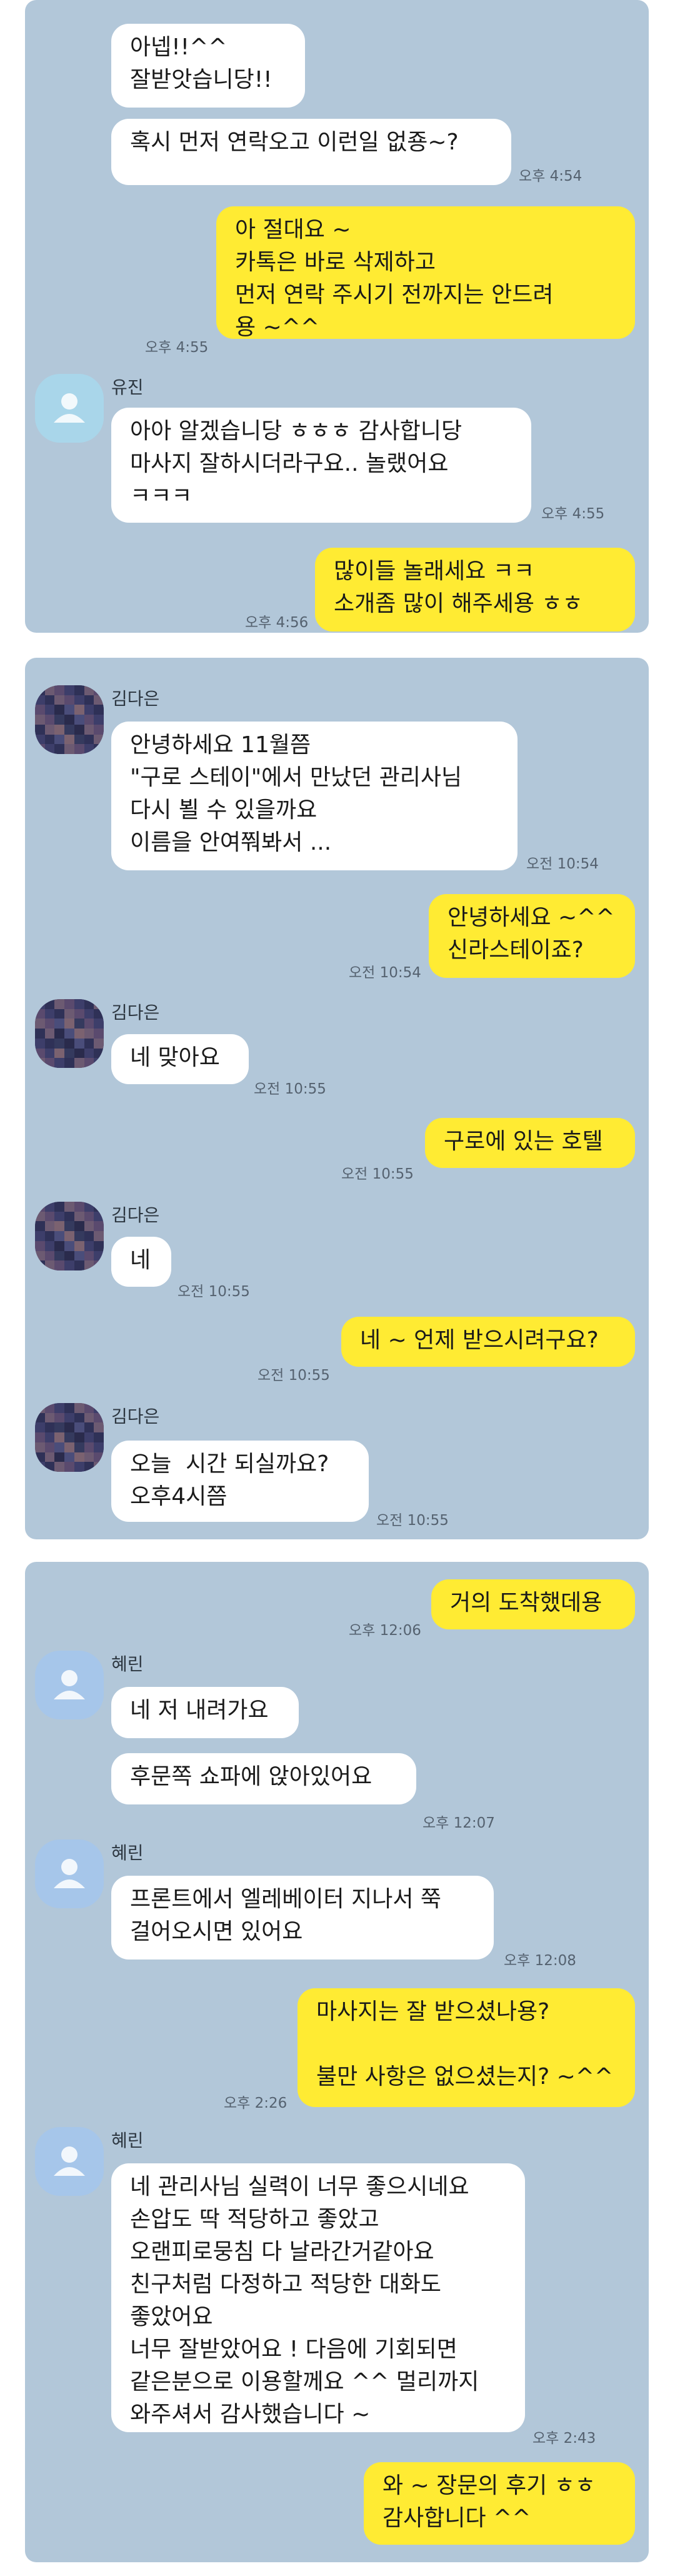 This screenshot has height=2576, width=675. Describe the element at coordinates (564, 2438) in the screenshot. I see `message-time: 오후 2:43` at that location.